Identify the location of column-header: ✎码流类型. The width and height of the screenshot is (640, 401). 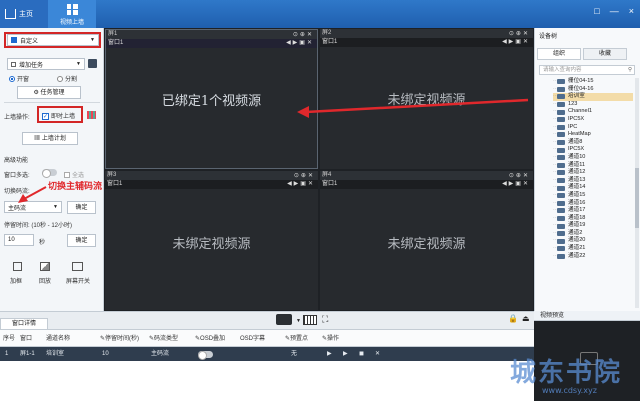
(163, 339).